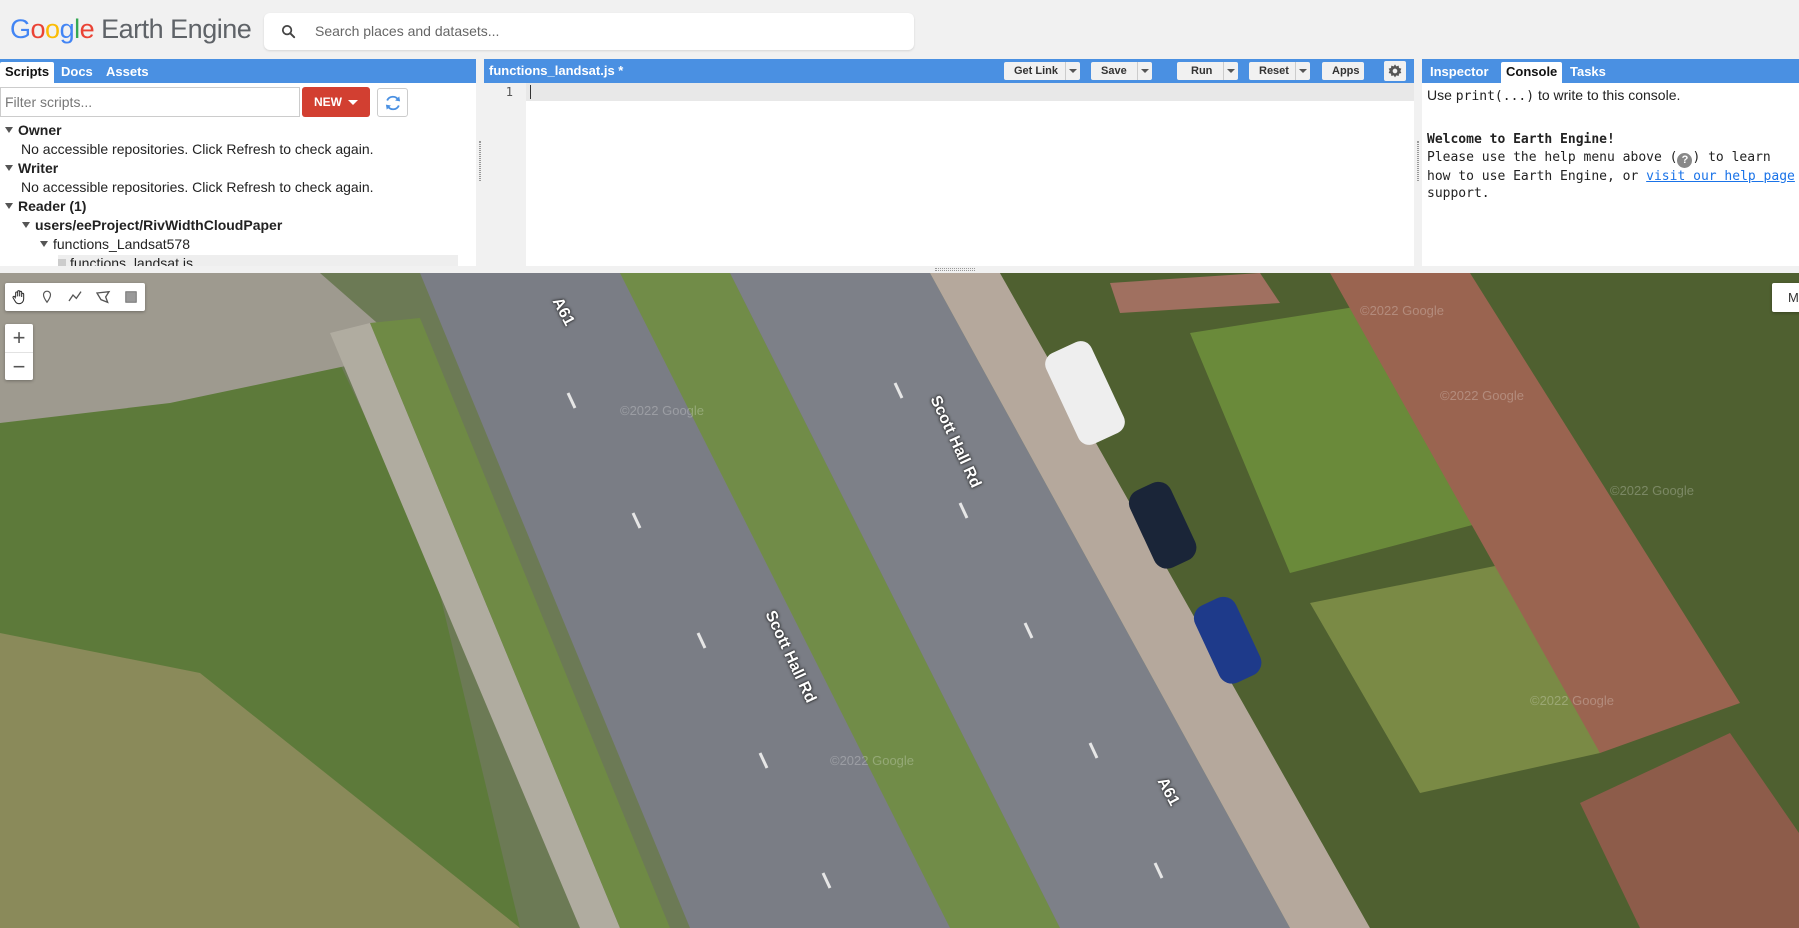  What do you see at coordinates (77, 72) in the screenshot?
I see `tab-docs: Docs` at bounding box center [77, 72].